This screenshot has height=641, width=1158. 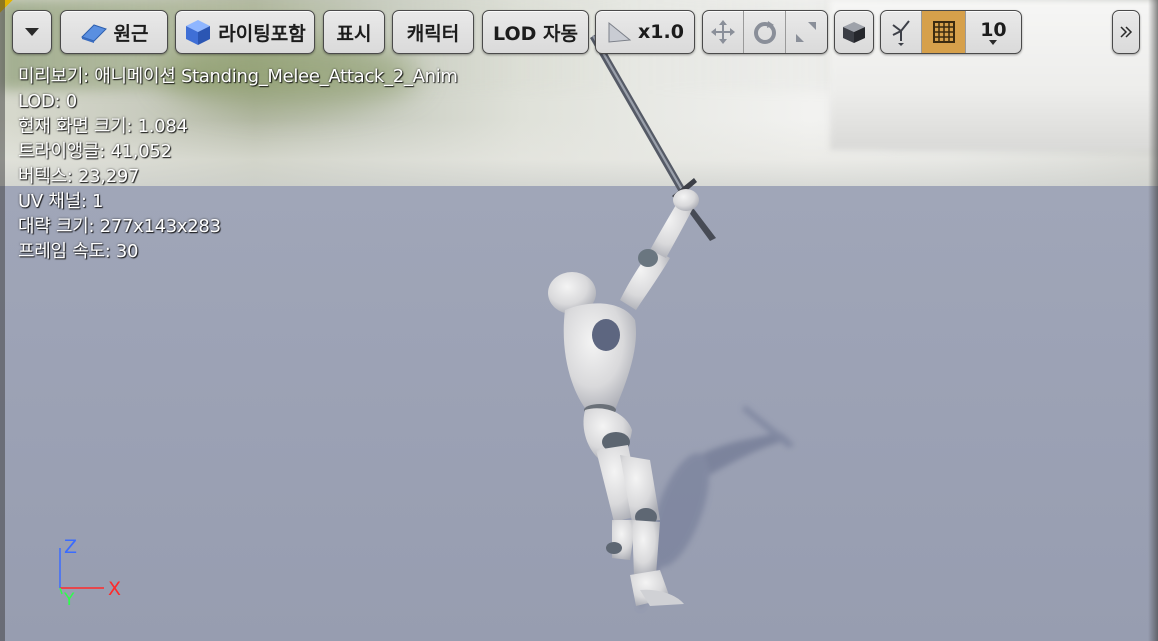 I want to click on transform-mode-group, so click(x=765, y=32).